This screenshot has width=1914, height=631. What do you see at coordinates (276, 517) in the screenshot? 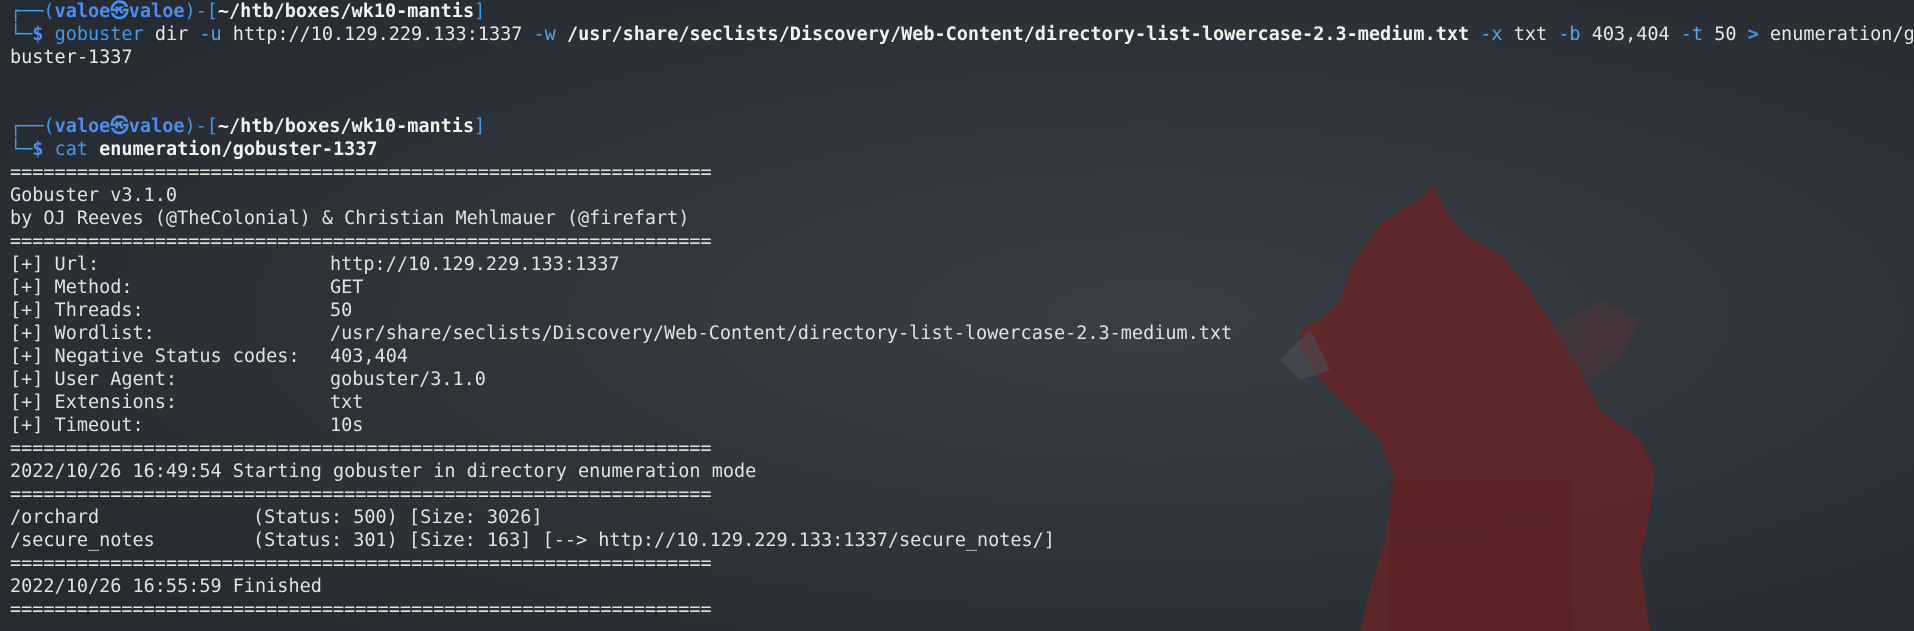
I see `finding-row: /orchard (Status: 500) [Size: 3026]` at bounding box center [276, 517].